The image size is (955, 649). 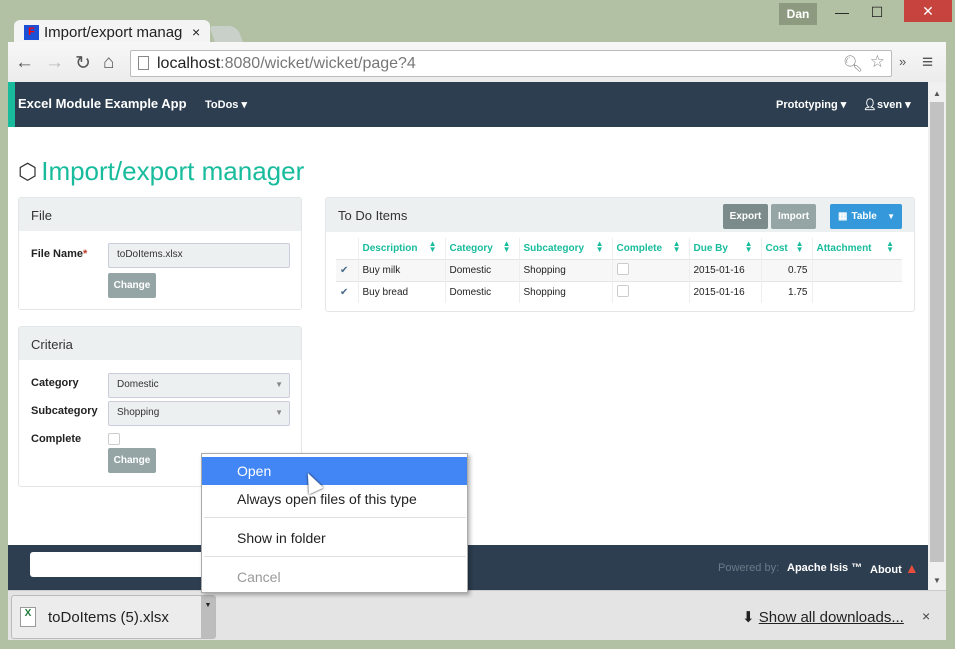 I want to click on bookmark-star-icon: ☆, so click(x=877, y=62).